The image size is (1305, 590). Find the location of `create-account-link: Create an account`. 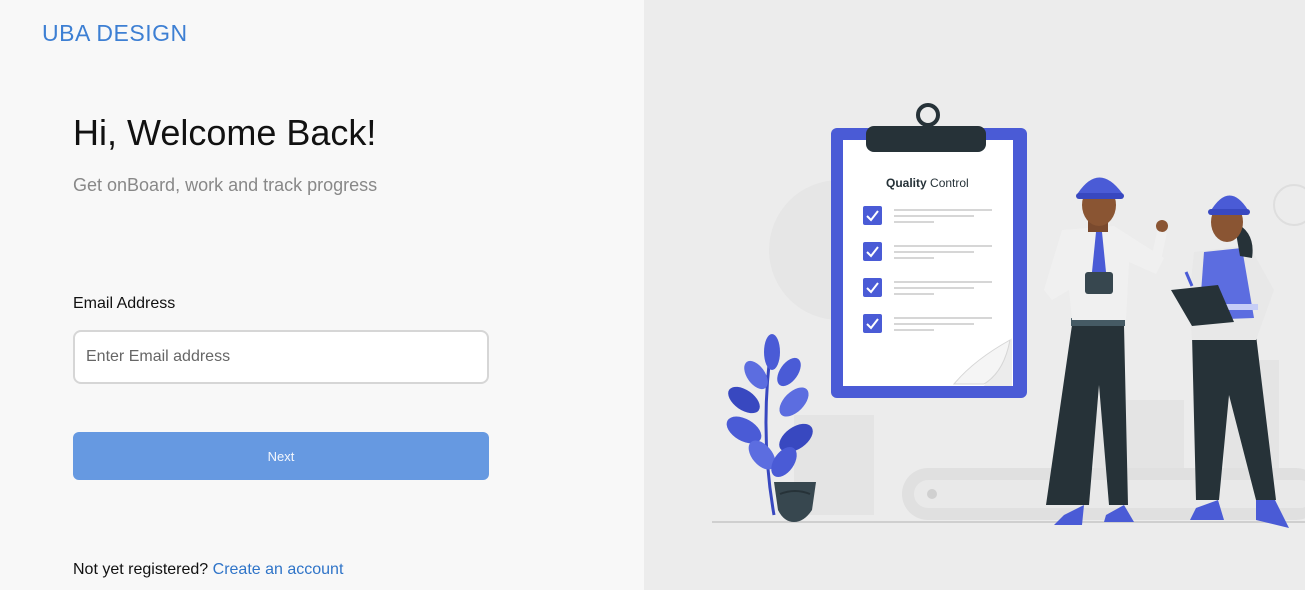

create-account-link: Create an account is located at coordinates (278, 569).